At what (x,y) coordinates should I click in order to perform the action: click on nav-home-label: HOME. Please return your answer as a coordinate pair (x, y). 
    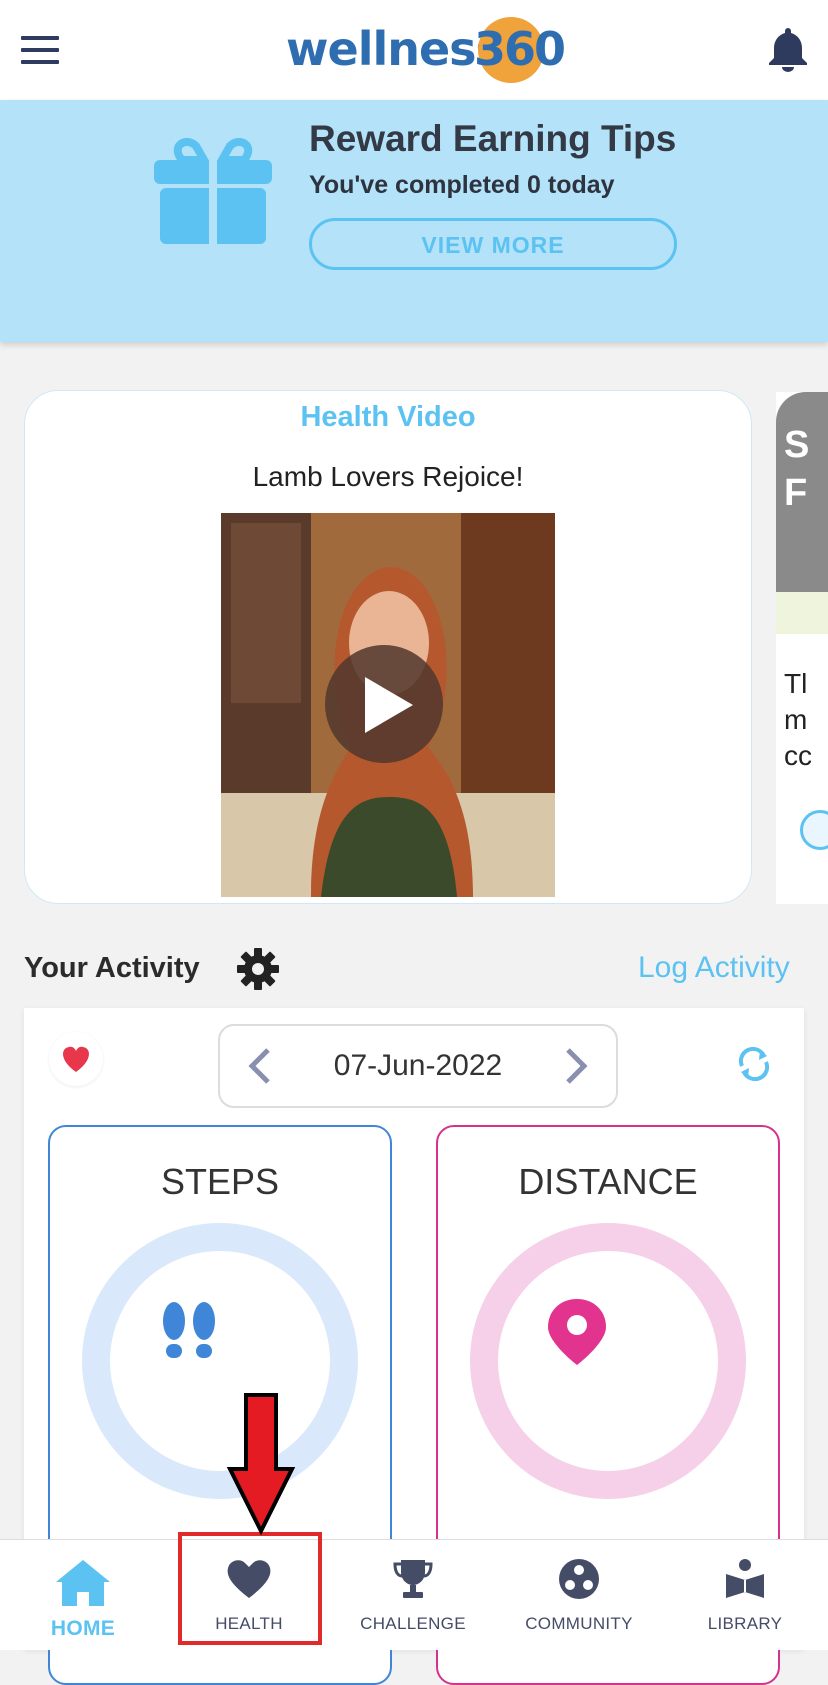
    Looking at the image, I should click on (83, 1628).